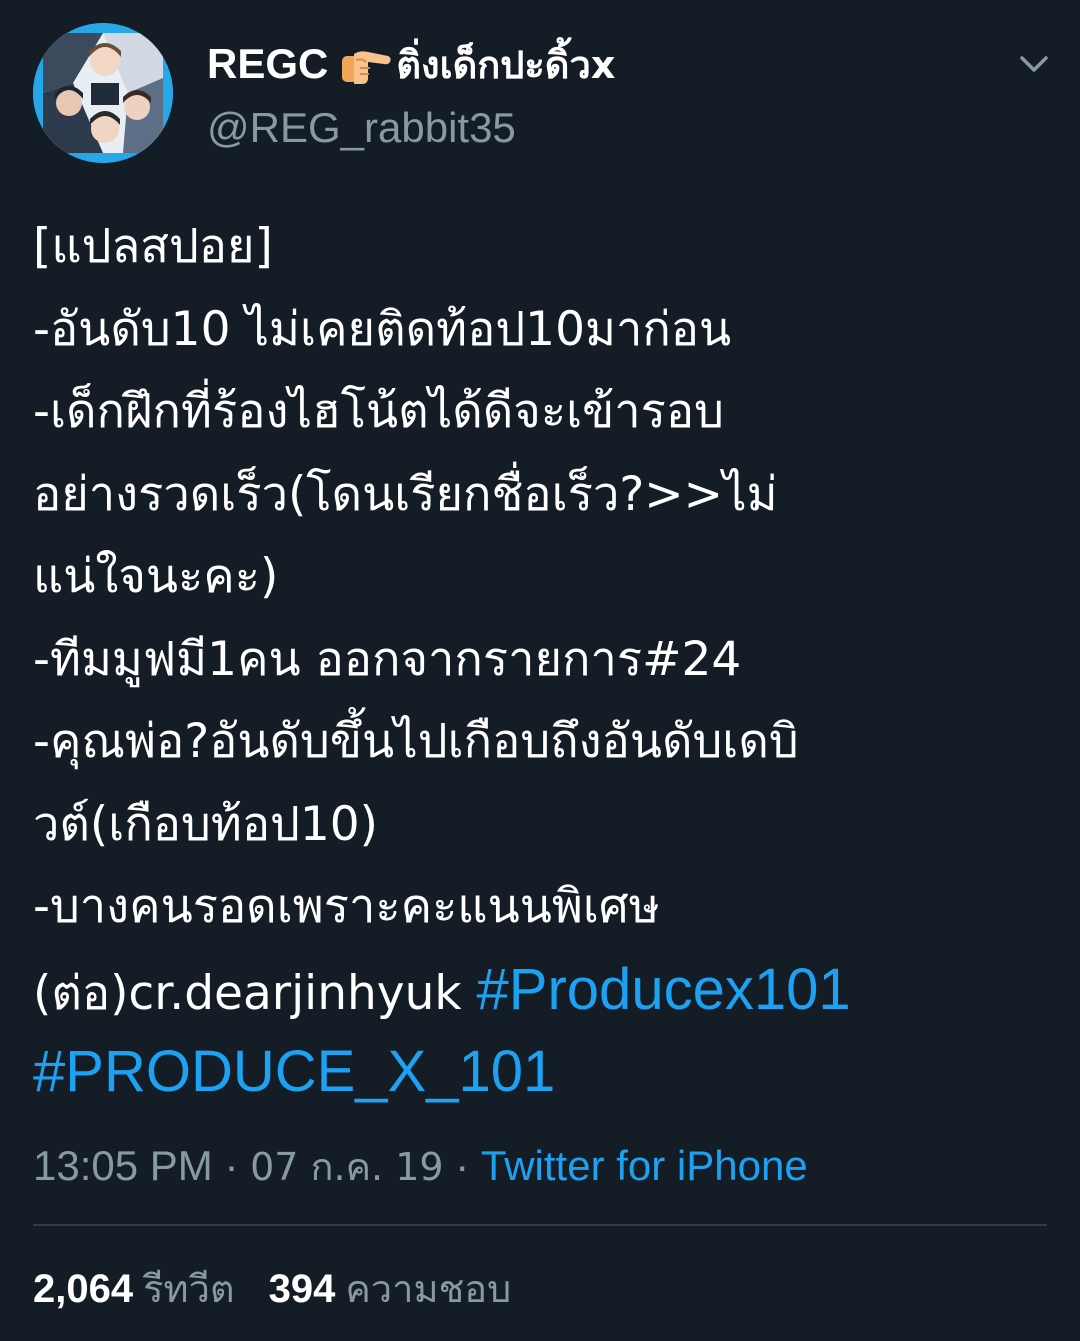  I want to click on tweet-line: วต์(เกือบท้อป10), so click(206, 824).